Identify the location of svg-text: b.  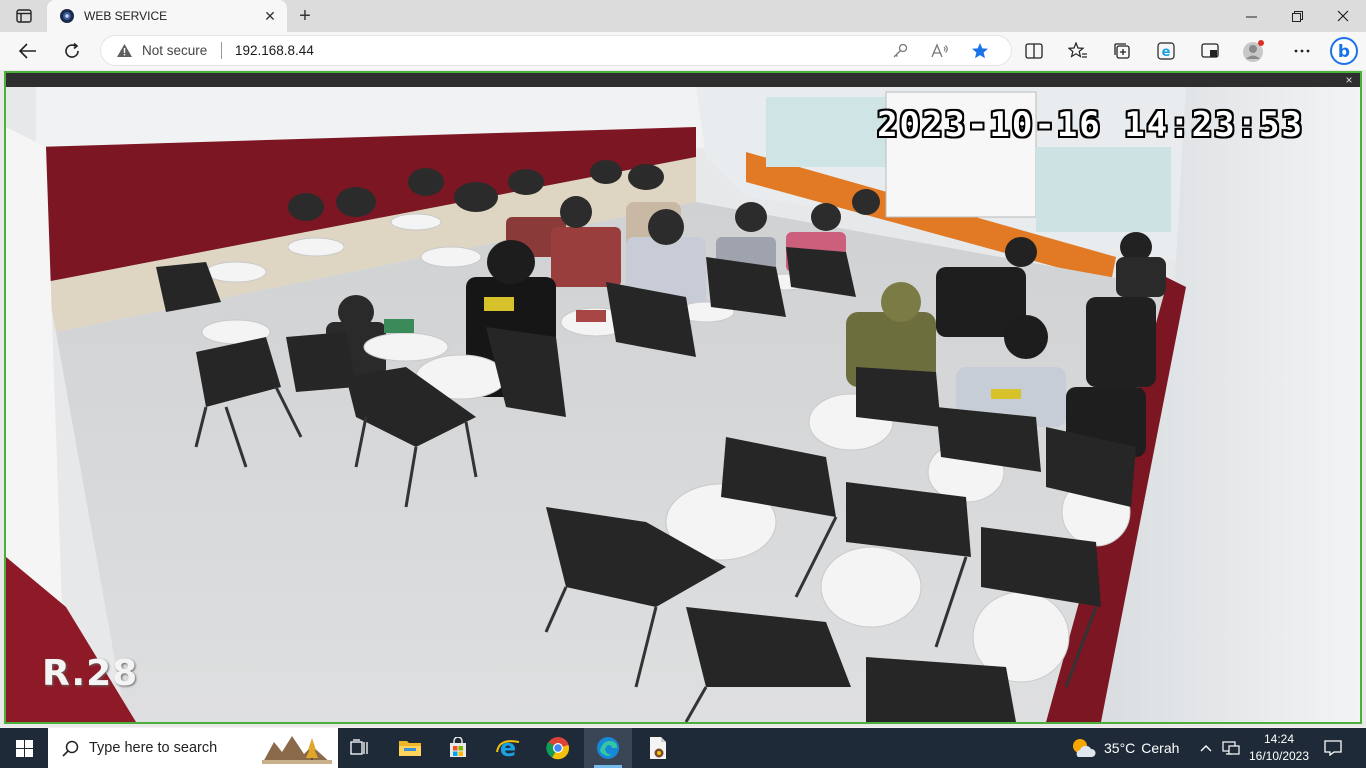
(1344, 52).